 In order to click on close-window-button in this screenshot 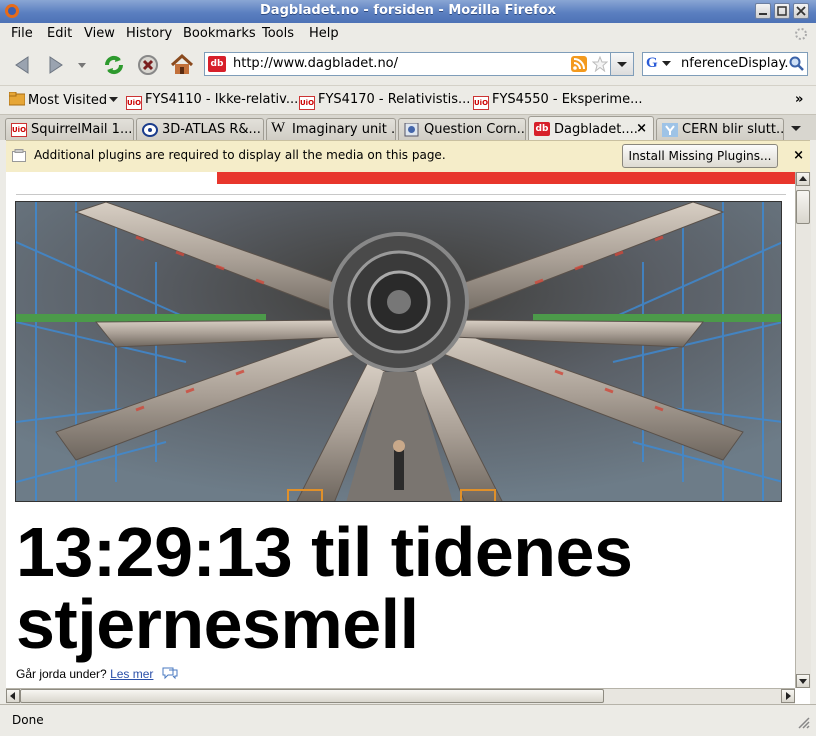, I will do `click(801, 11)`.